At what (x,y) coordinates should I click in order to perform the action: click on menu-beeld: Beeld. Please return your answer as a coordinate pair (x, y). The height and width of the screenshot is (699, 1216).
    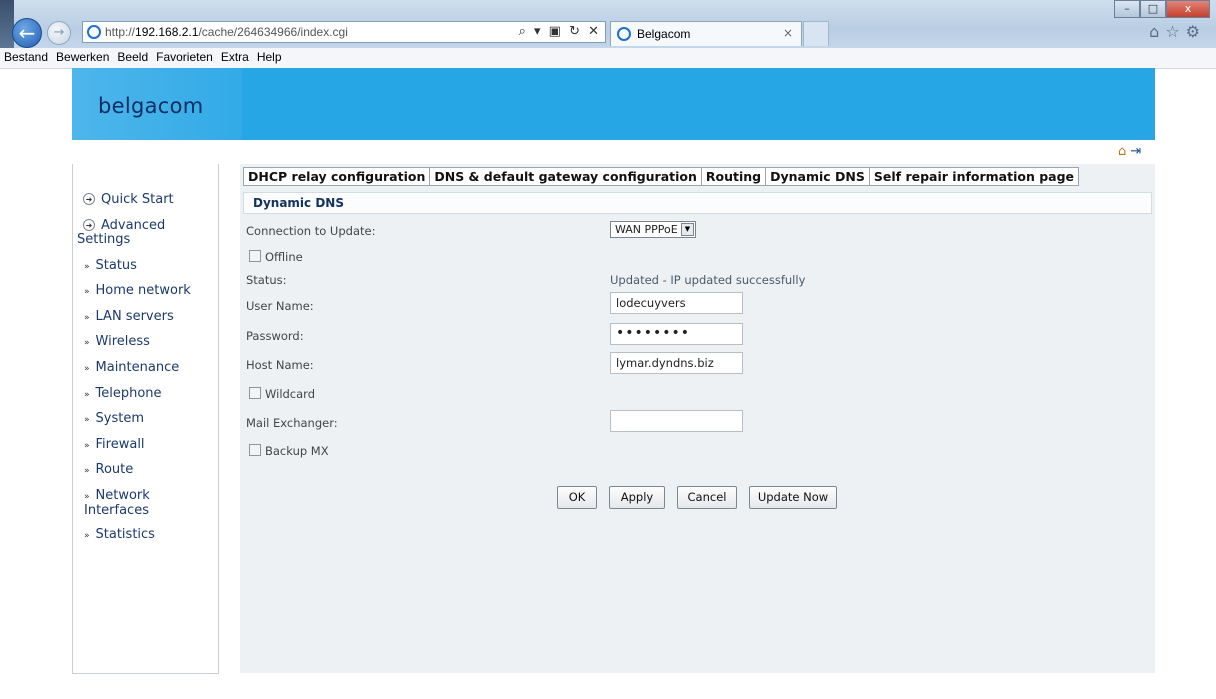
    Looking at the image, I should click on (132, 56).